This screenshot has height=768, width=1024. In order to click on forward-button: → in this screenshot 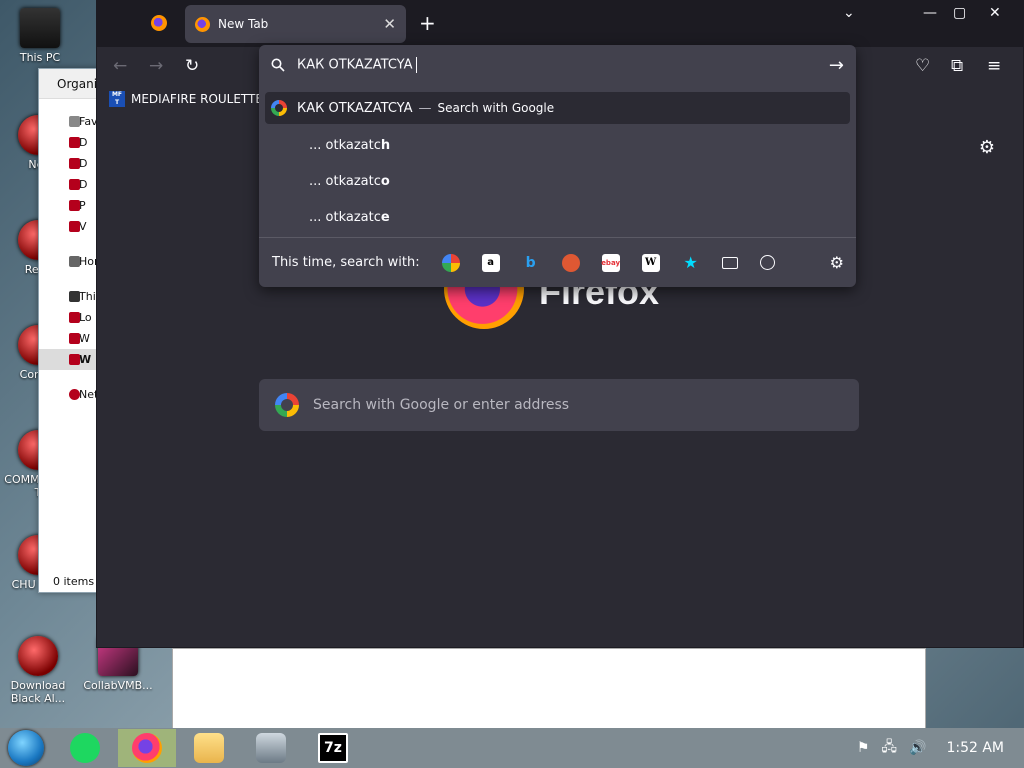, I will do `click(156, 66)`.